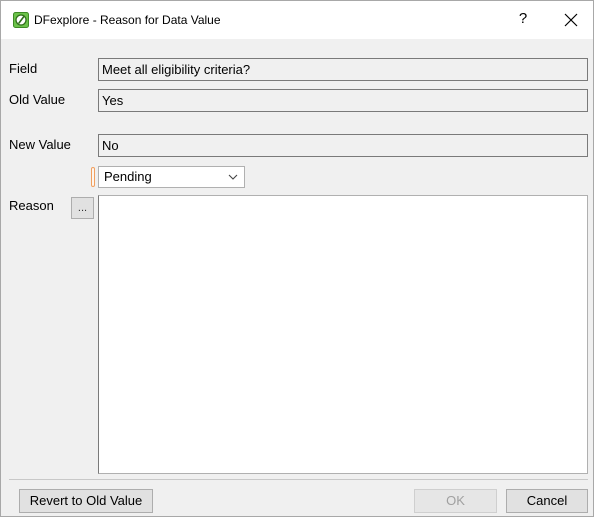 The image size is (594, 517). What do you see at coordinates (86, 501) in the screenshot?
I see `revert-button: Revert to Old Value` at bounding box center [86, 501].